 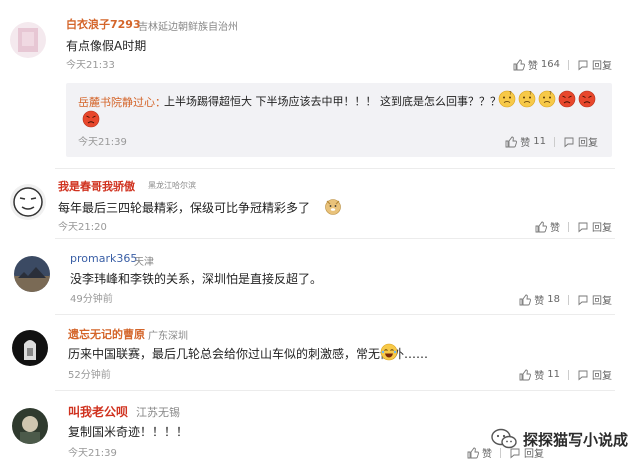 What do you see at coordinates (103, 24) in the screenshot?
I see `username: 白衣浪子7293` at bounding box center [103, 24].